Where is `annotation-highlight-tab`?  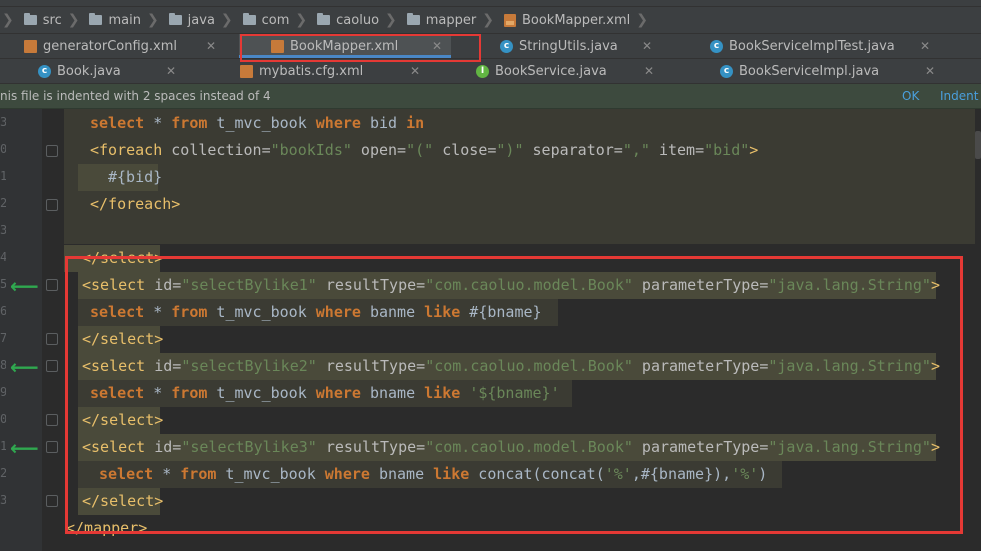 annotation-highlight-tab is located at coordinates (360, 48).